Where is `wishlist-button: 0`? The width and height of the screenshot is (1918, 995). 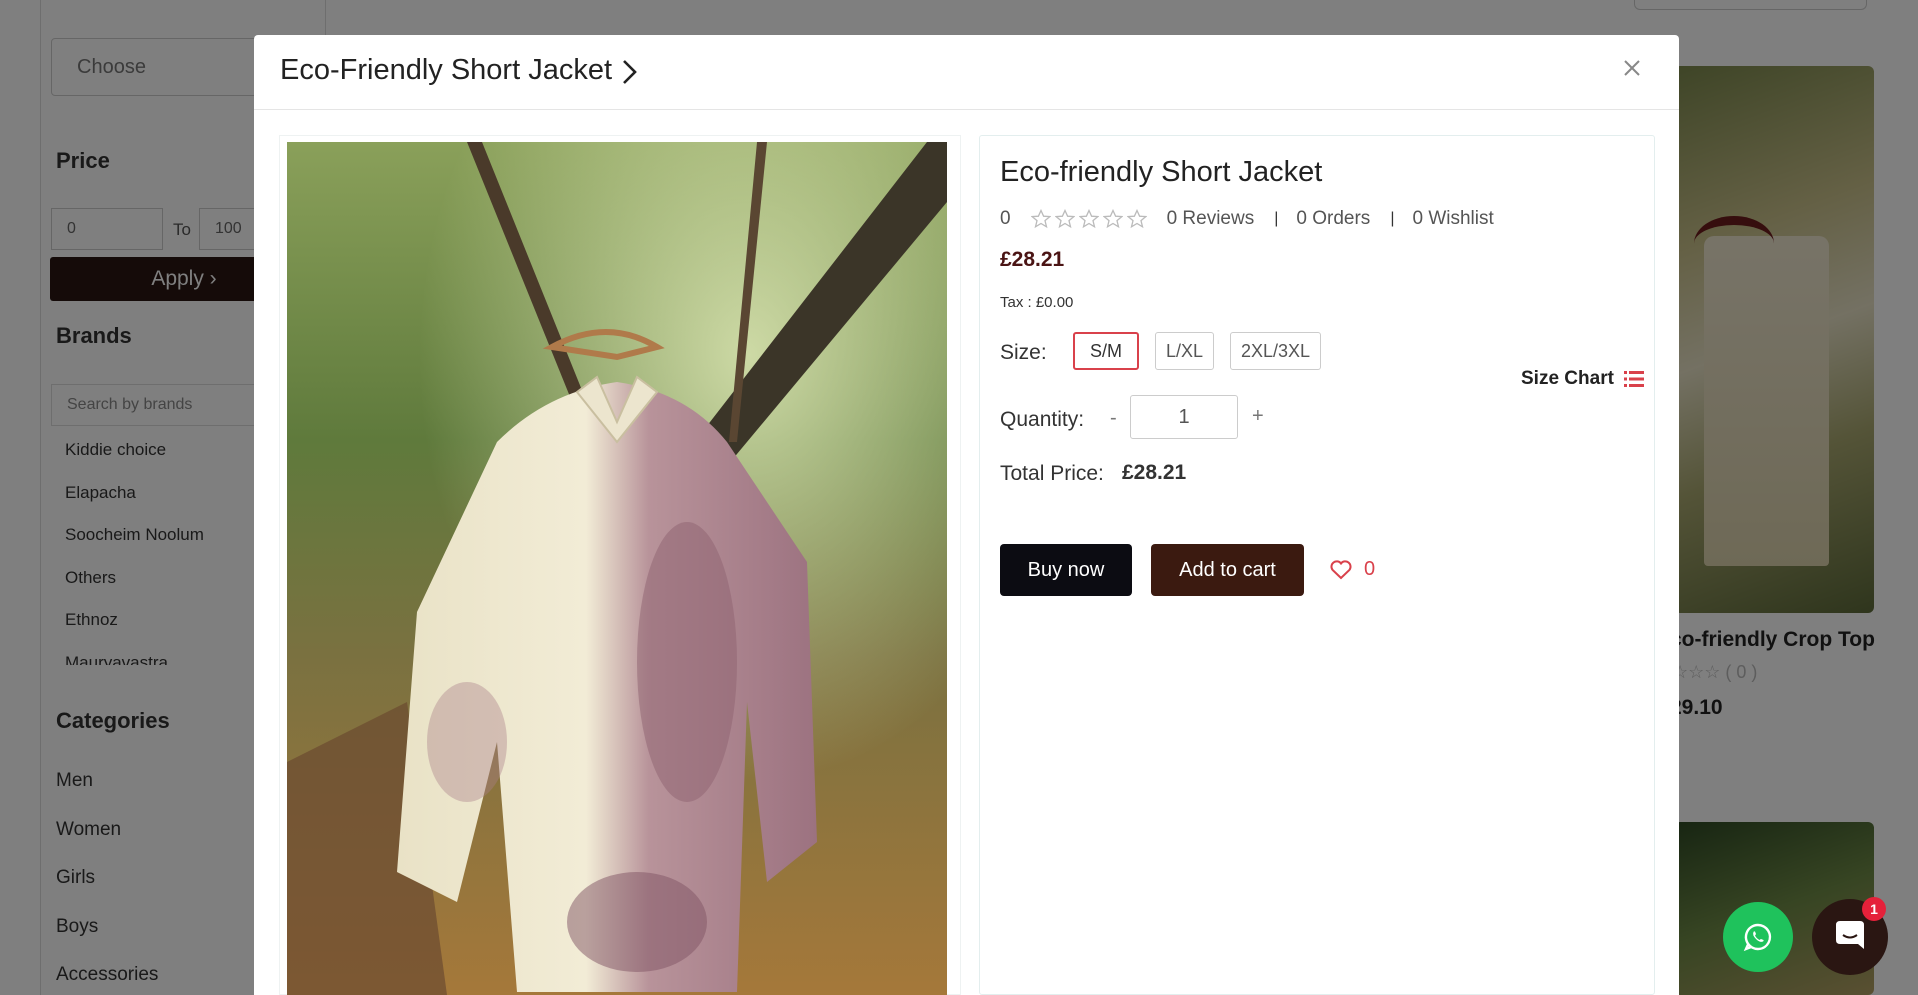
wishlist-button: 0 is located at coordinates (1352, 569).